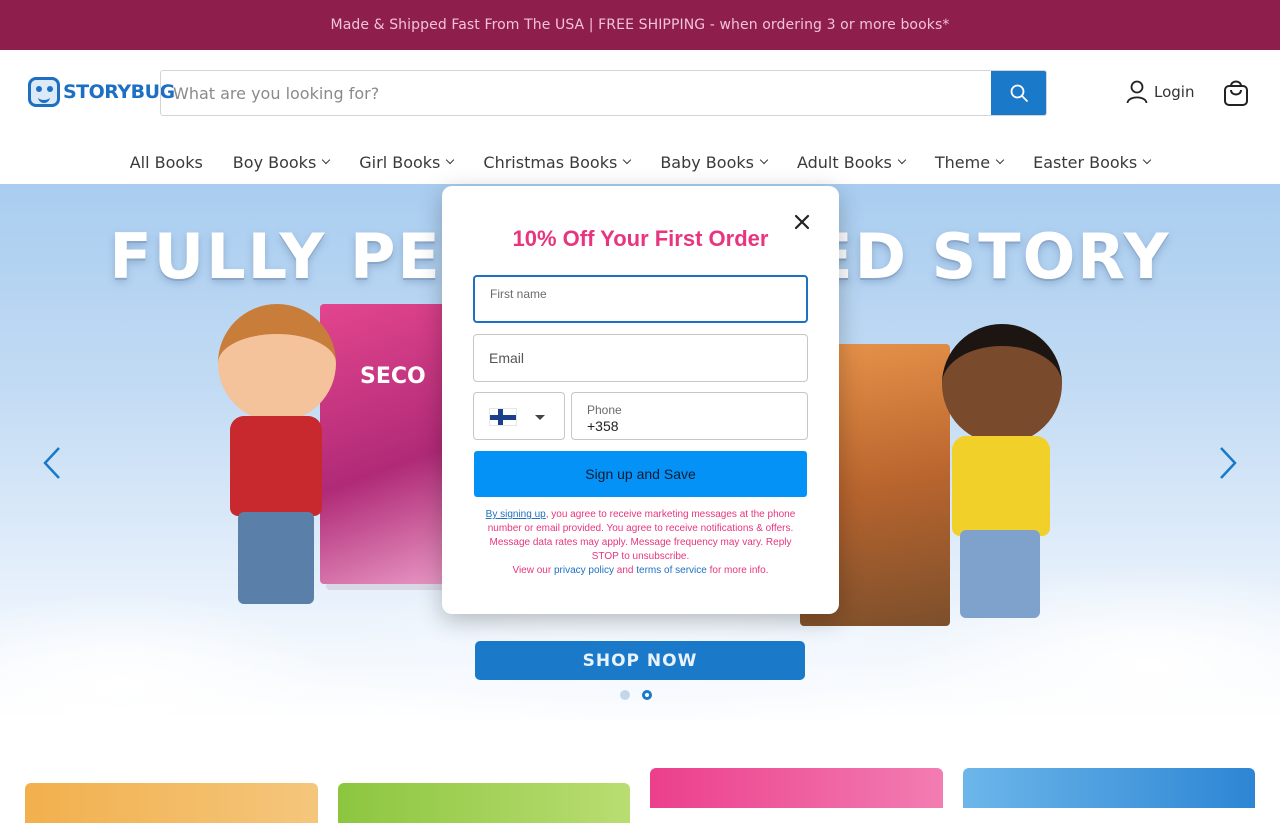  What do you see at coordinates (640, 238) in the screenshot?
I see `modal-title: 10% Off Your First Order` at bounding box center [640, 238].